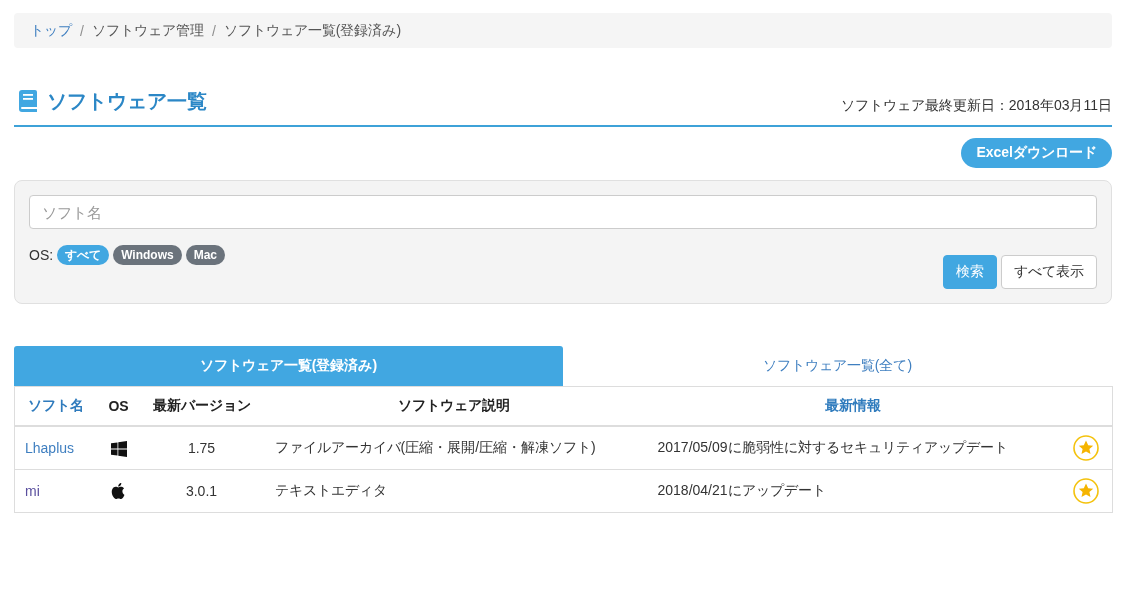 This screenshot has height=613, width=1126. Describe the element at coordinates (563, 212) in the screenshot. I see `search-field: ソフト名` at that location.